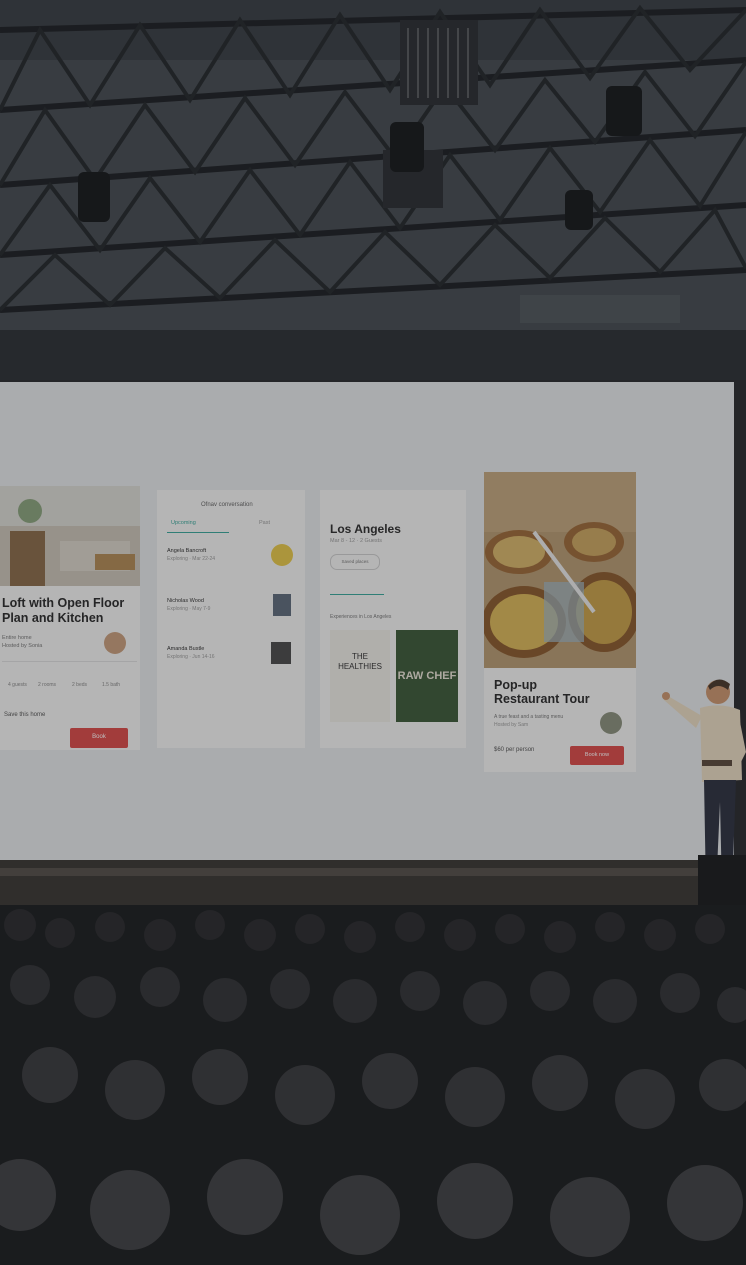 Image resolution: width=746 pixels, height=1265 pixels. What do you see at coordinates (611, 723) in the screenshot?
I see `restaurant-host-avatar` at bounding box center [611, 723].